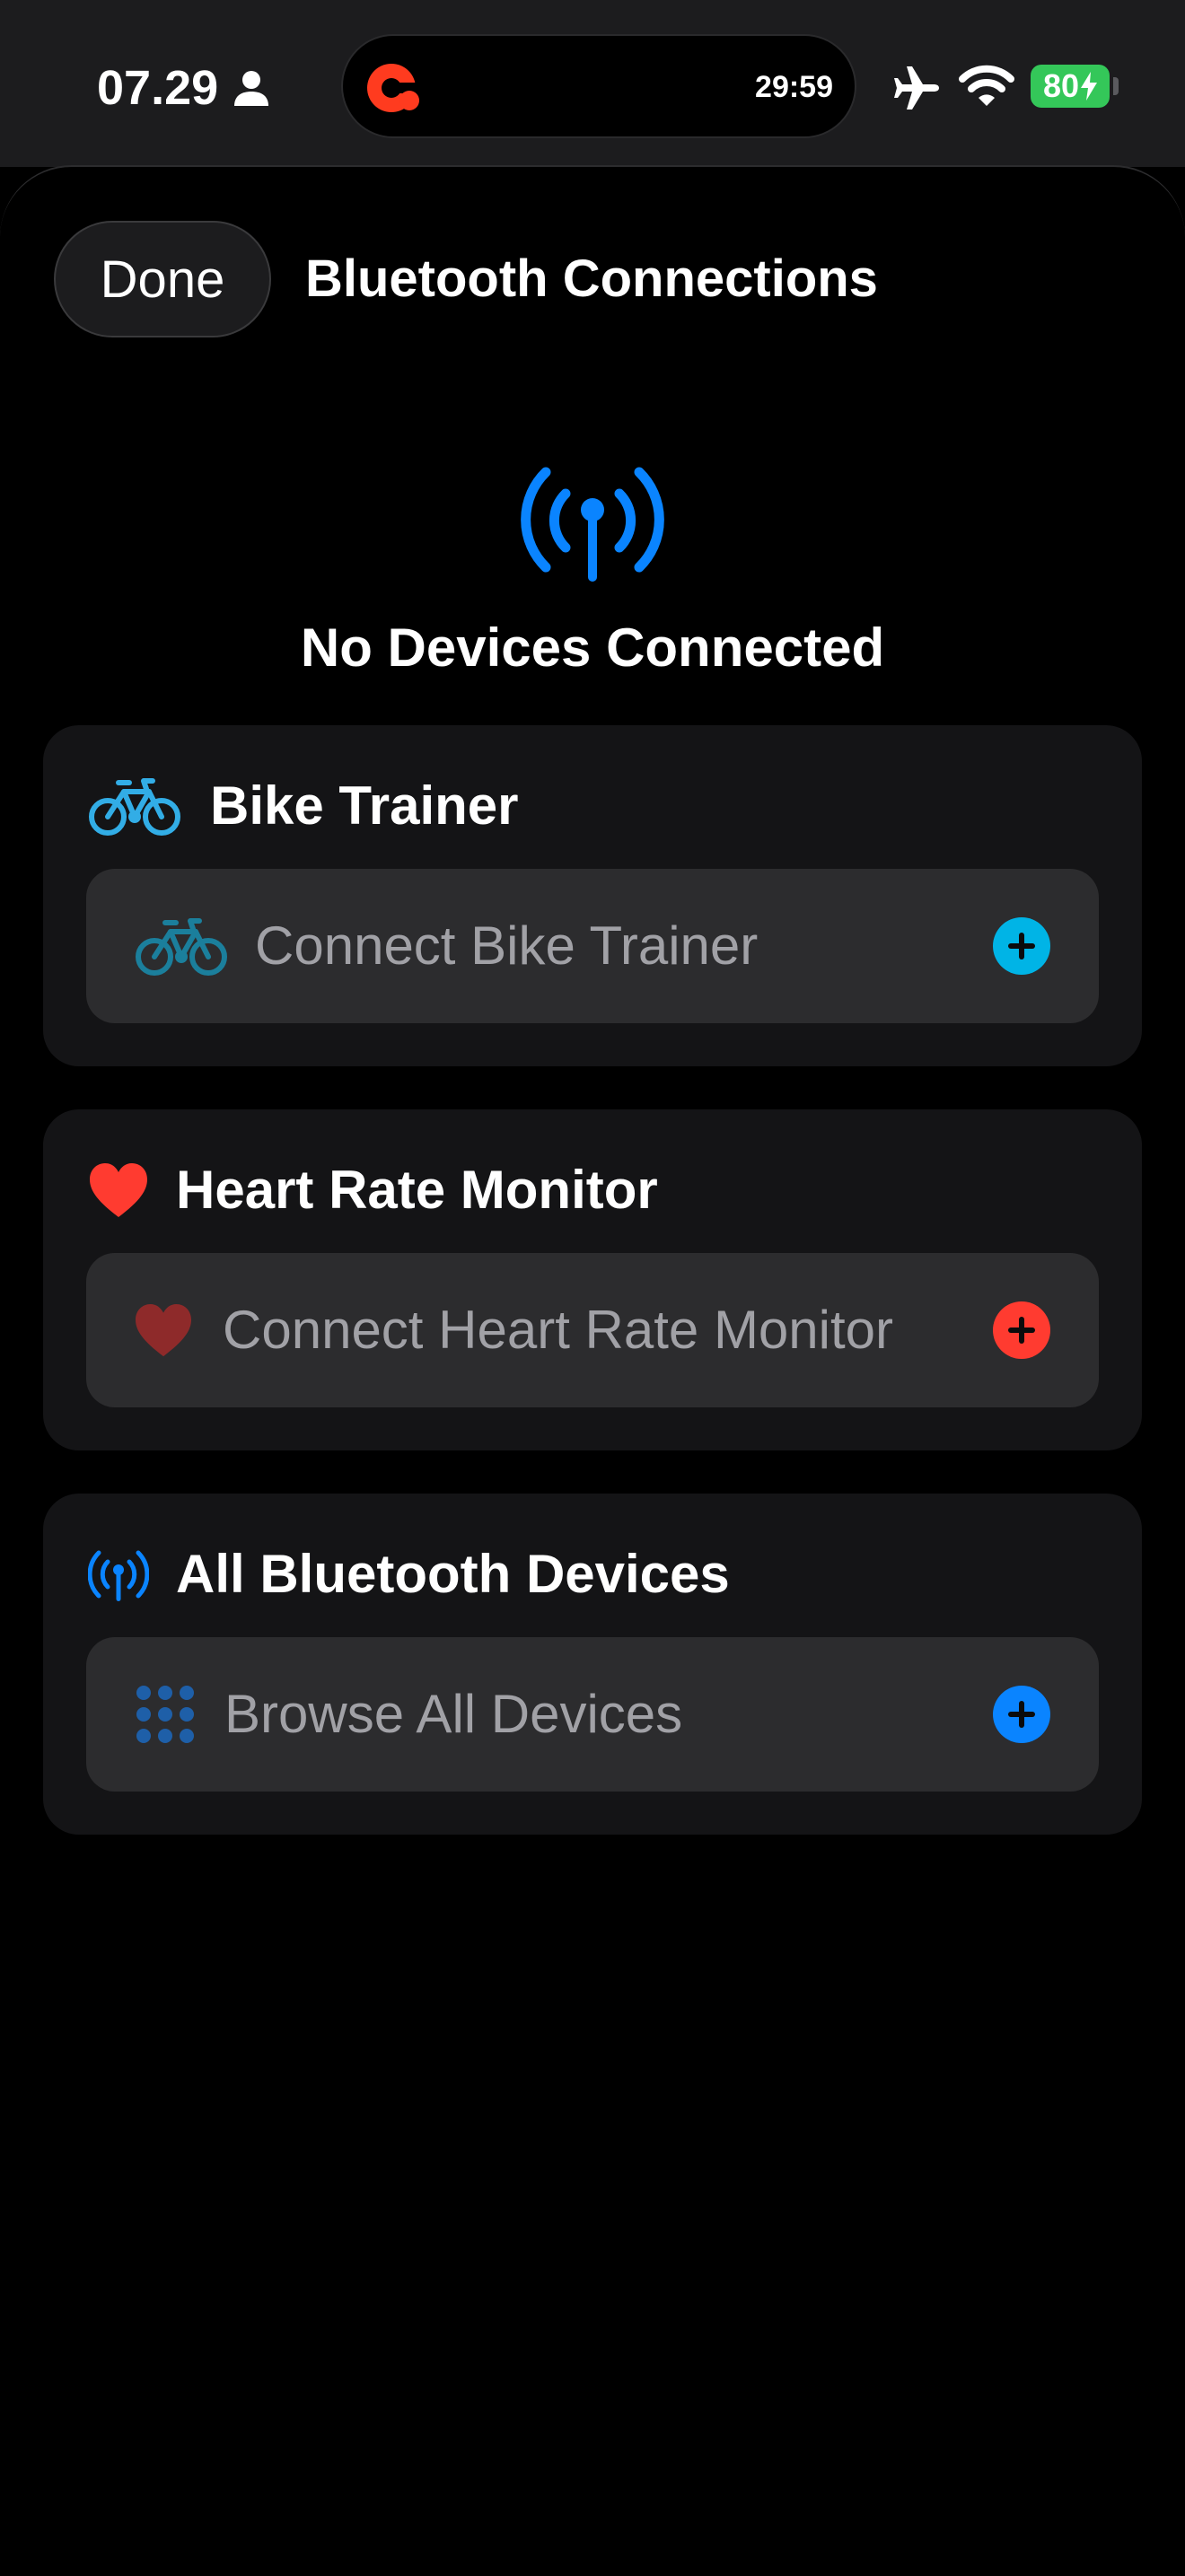  What do you see at coordinates (916, 88) in the screenshot?
I see `airplane-icon` at bounding box center [916, 88].